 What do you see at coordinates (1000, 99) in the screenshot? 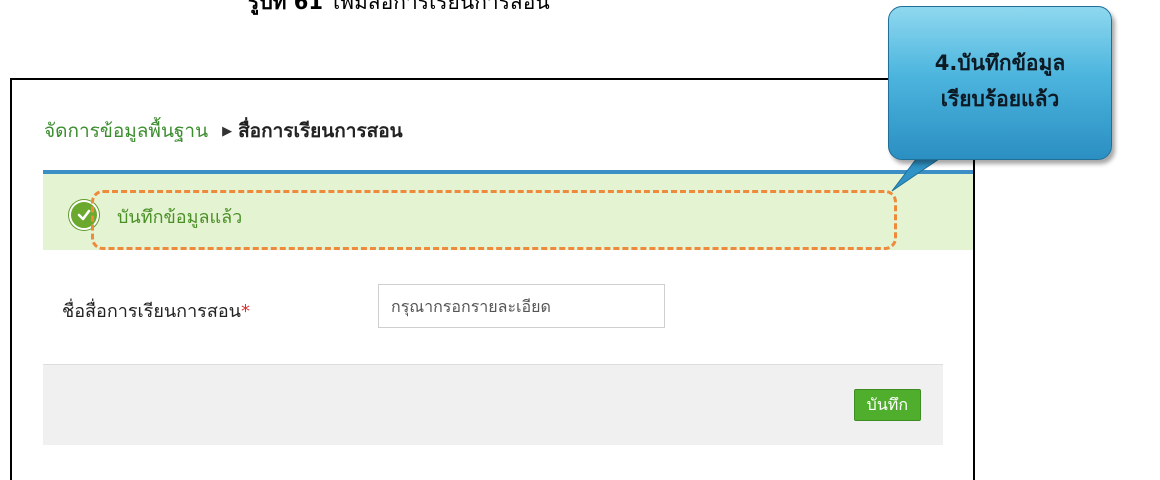
I see `callout-line-2: เรียบร้อยแล้ว` at bounding box center [1000, 99].